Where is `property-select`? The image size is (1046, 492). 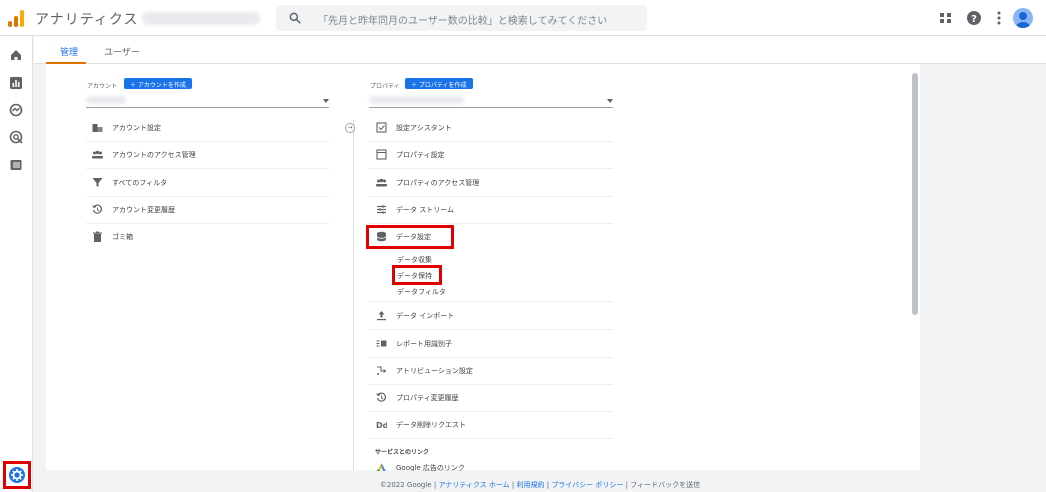 property-select is located at coordinates (491, 107).